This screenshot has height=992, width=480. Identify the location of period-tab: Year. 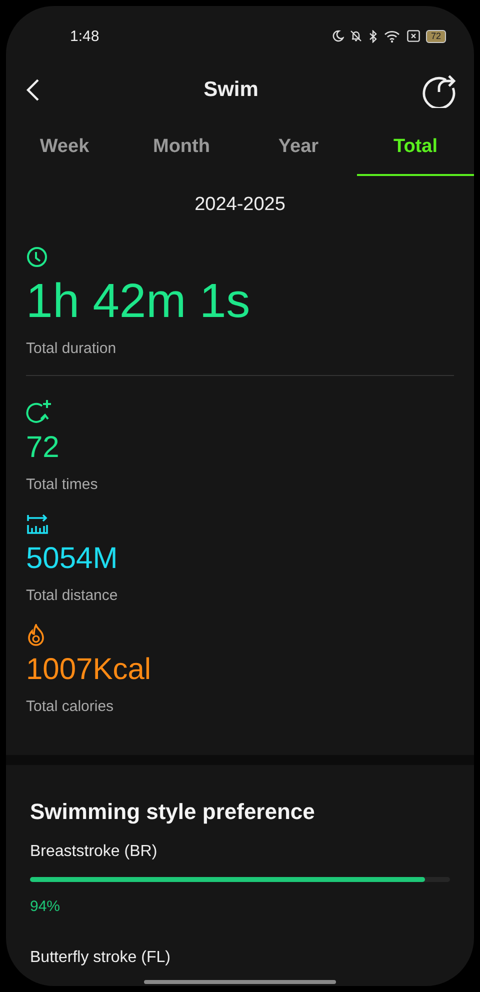
(298, 151).